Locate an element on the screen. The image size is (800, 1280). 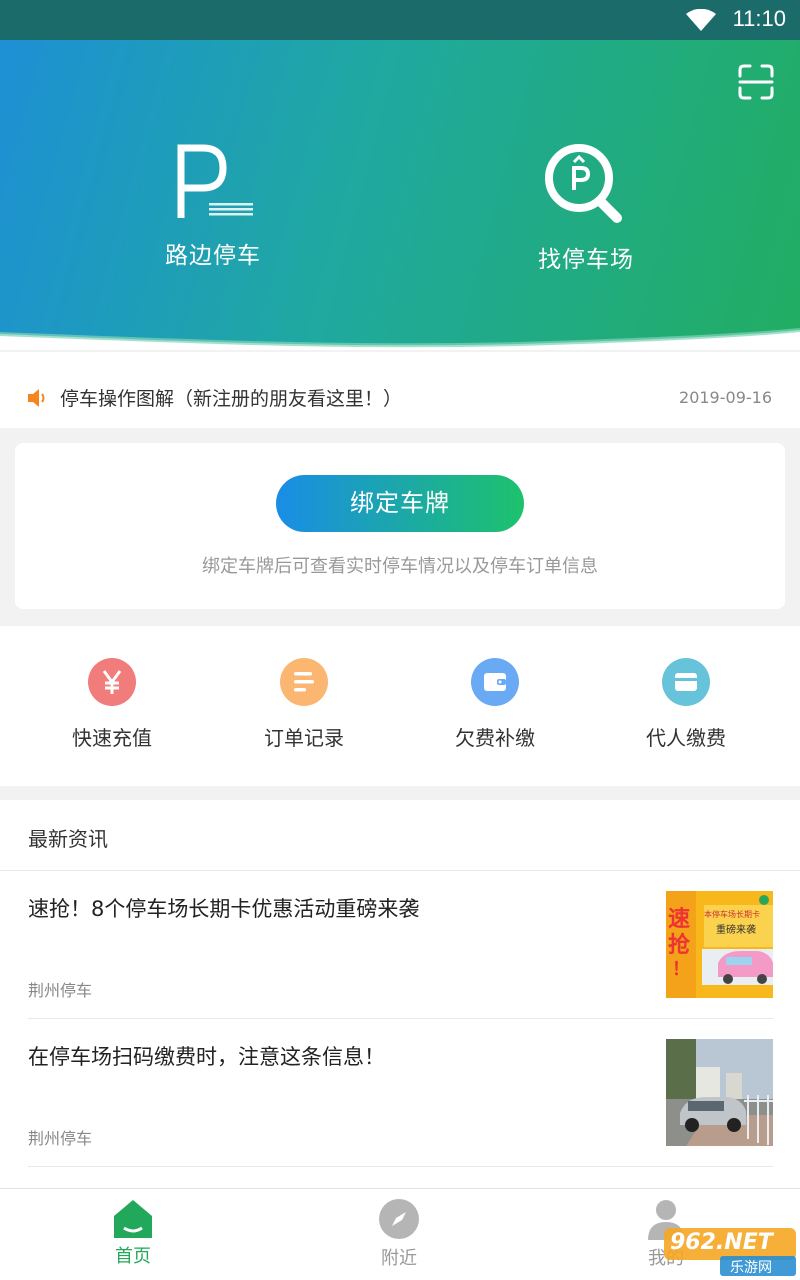
nav-home-label: 首页 is located at coordinates (133, 1256).